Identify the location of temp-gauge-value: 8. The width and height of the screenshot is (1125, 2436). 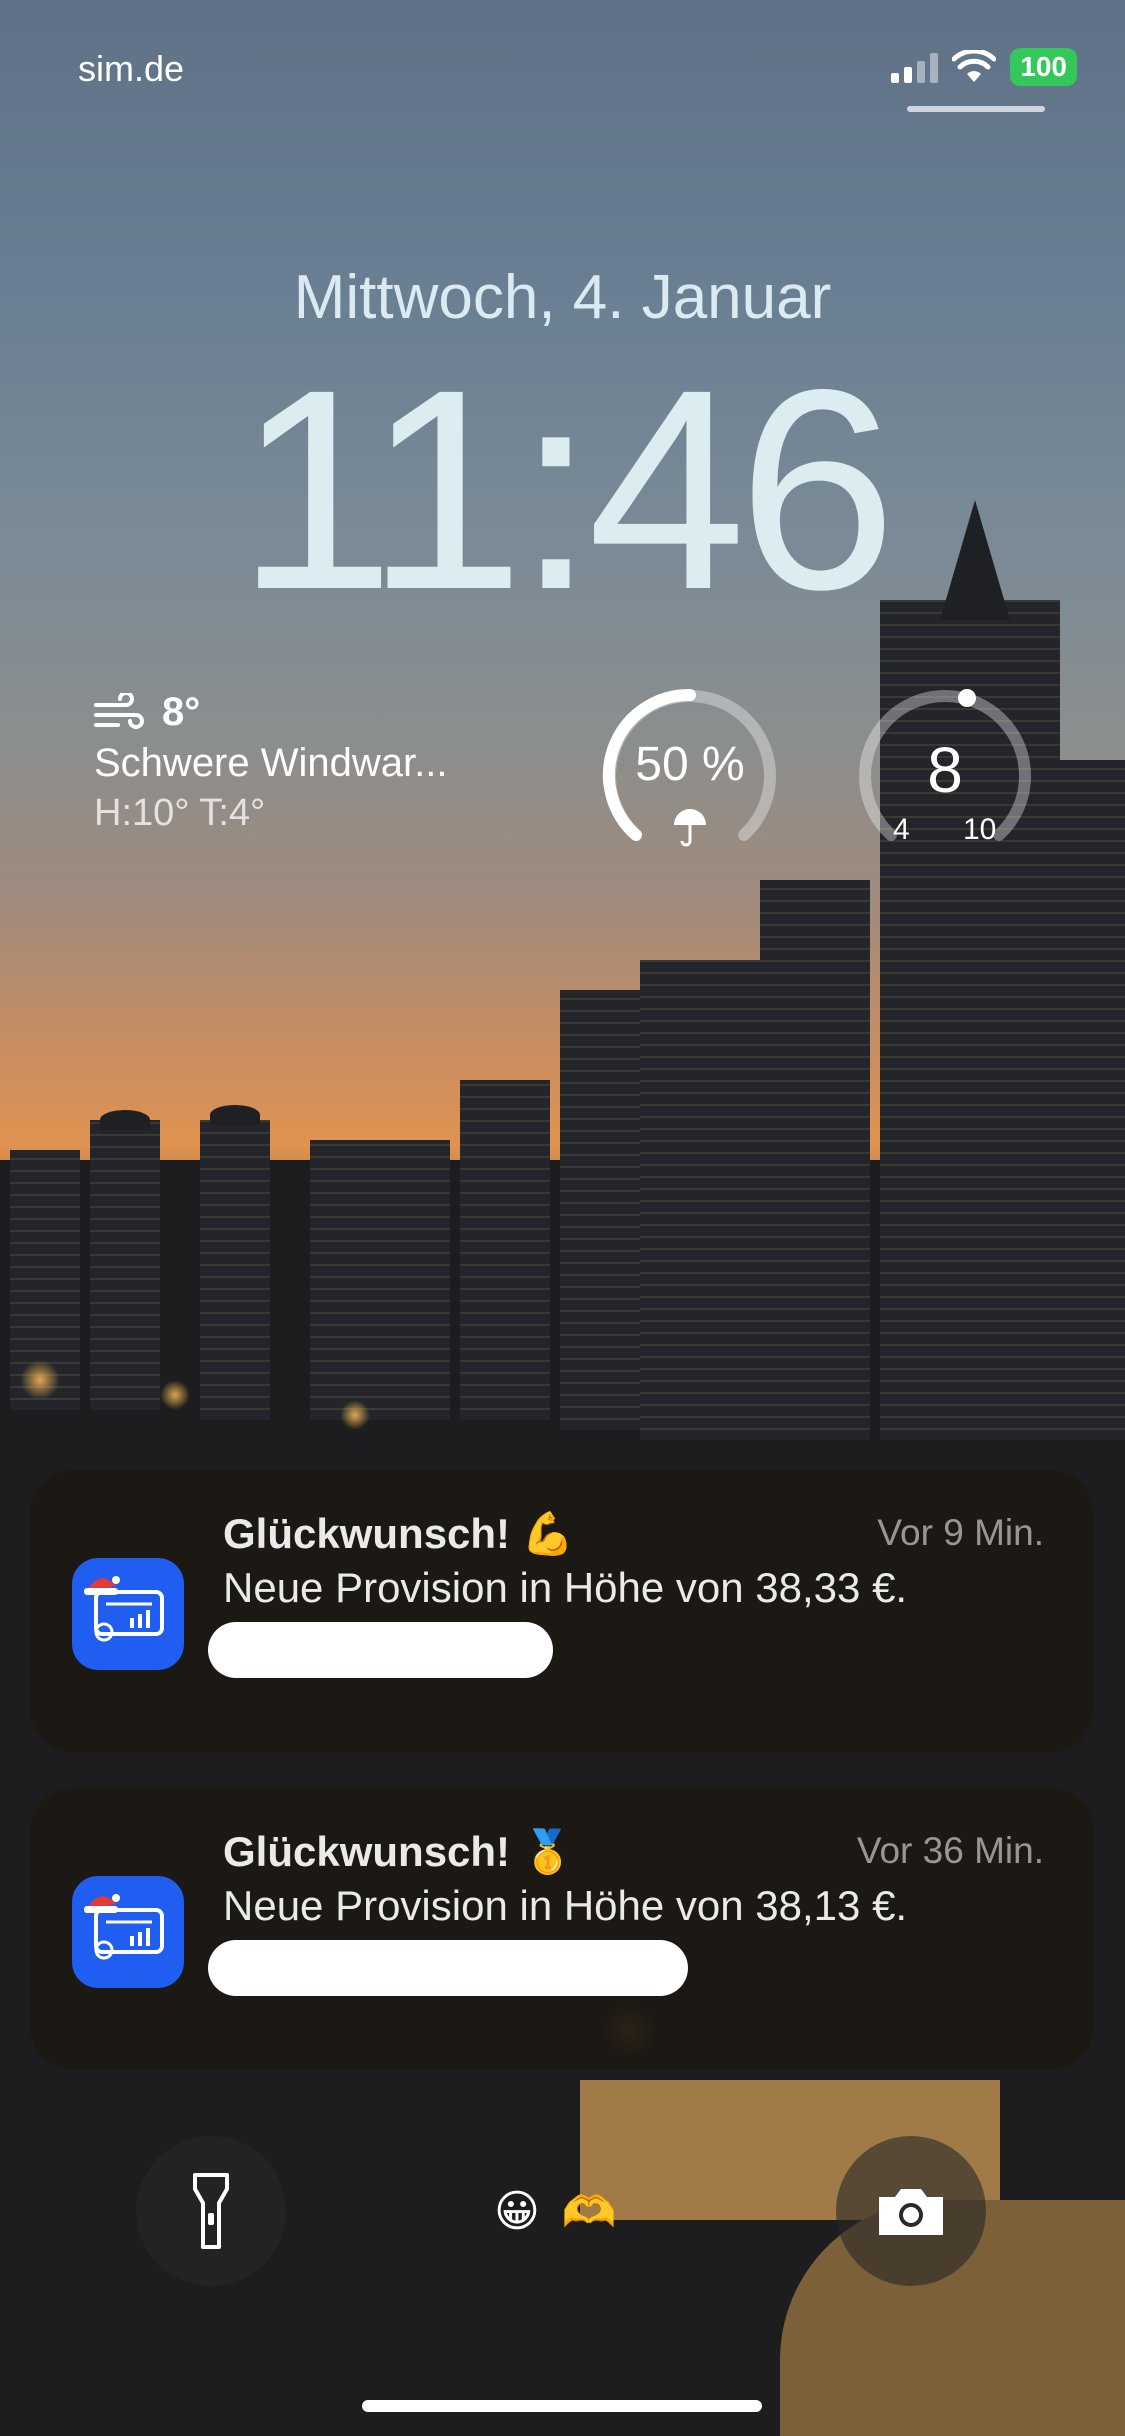
(945, 770).